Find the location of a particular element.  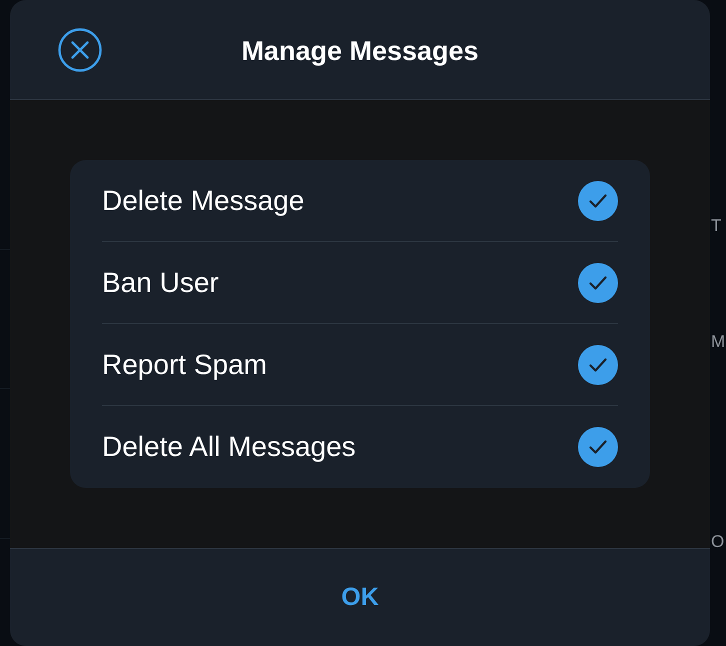

close-icon is located at coordinates (80, 50).